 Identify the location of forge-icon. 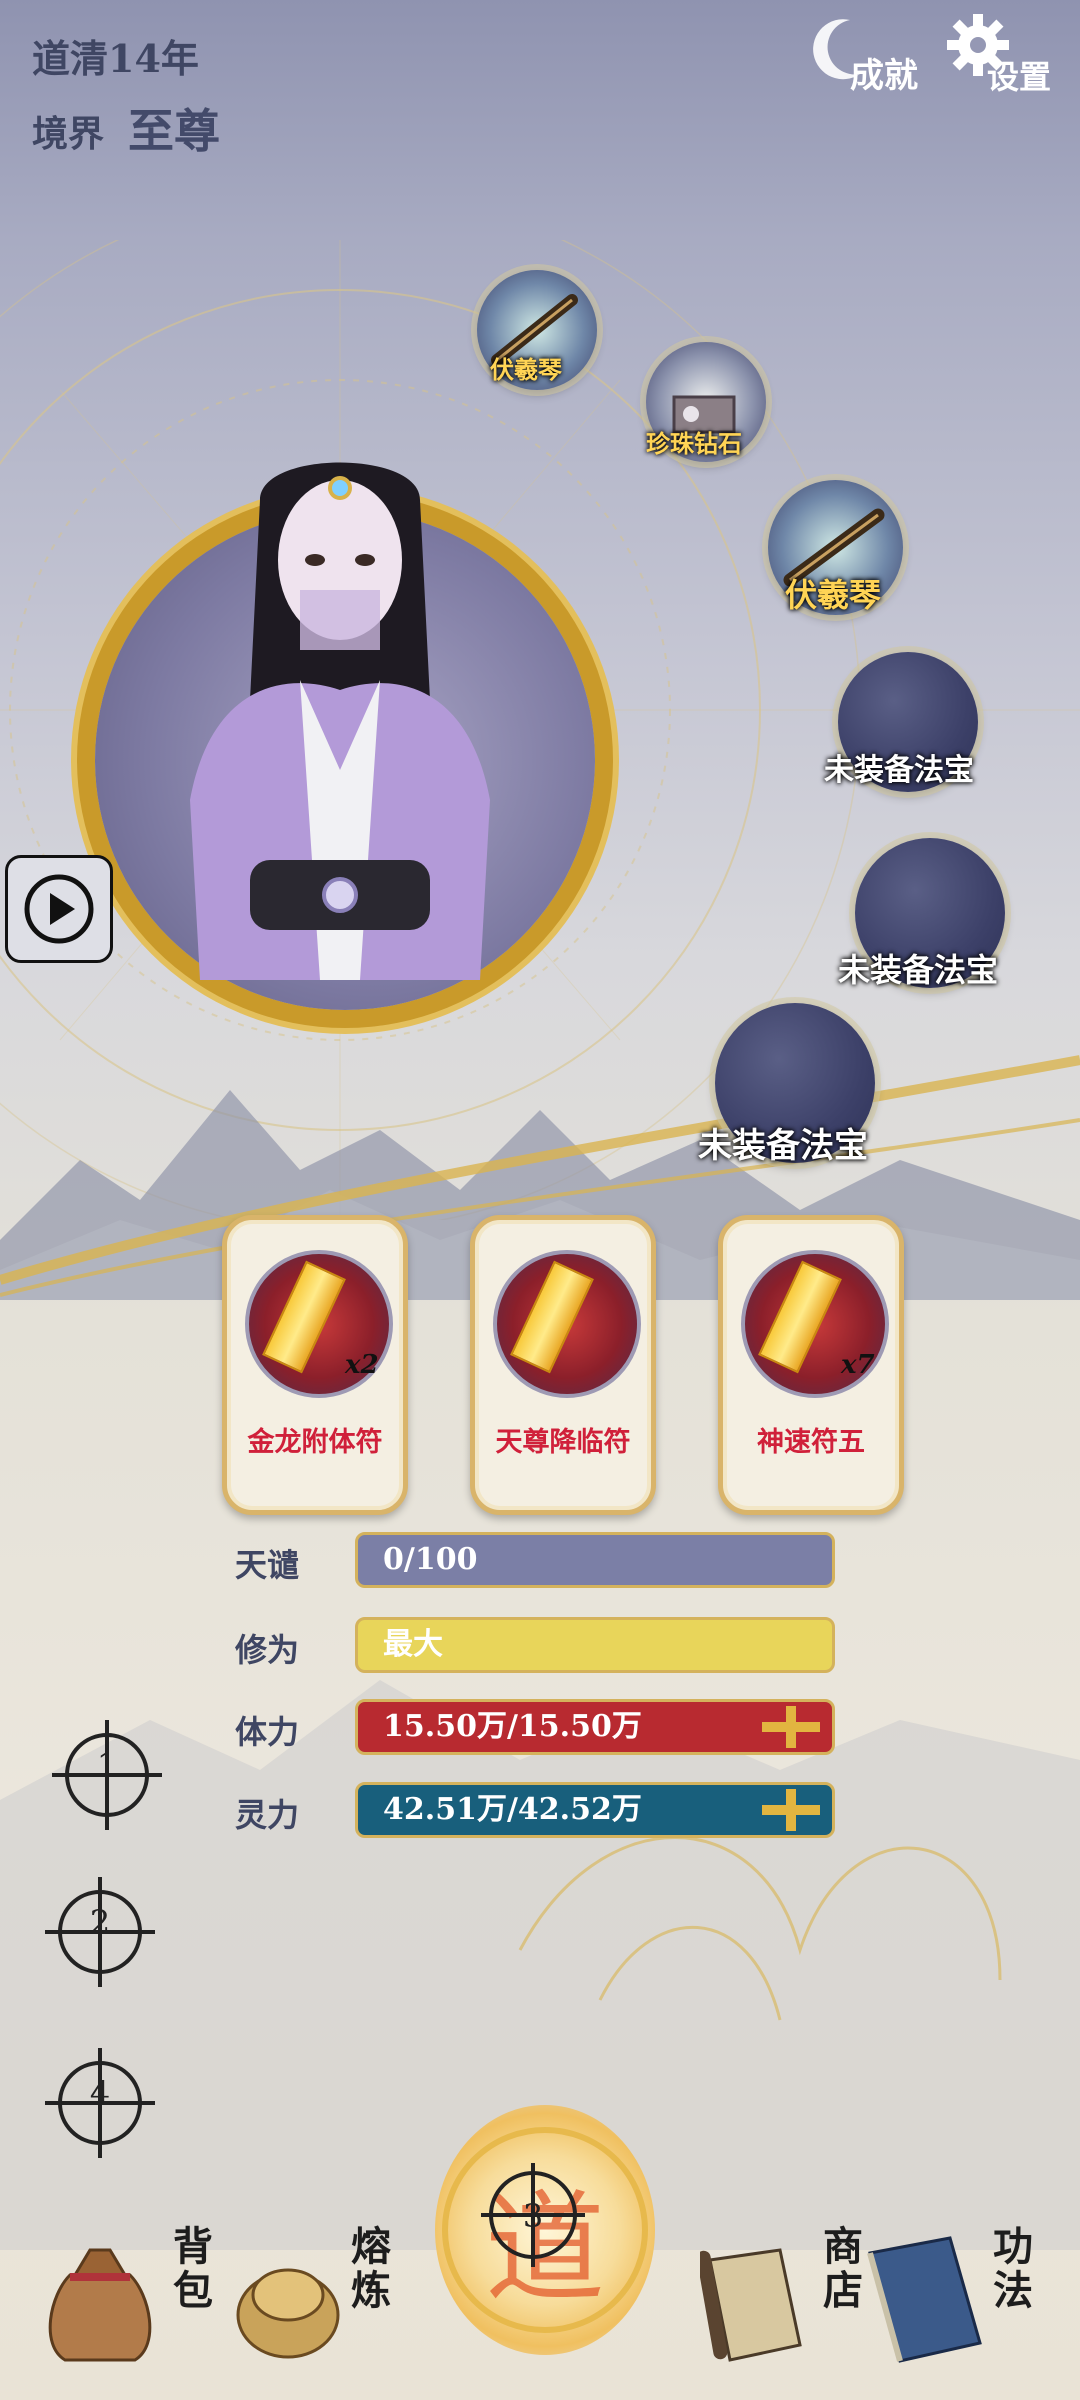
(288, 2313).